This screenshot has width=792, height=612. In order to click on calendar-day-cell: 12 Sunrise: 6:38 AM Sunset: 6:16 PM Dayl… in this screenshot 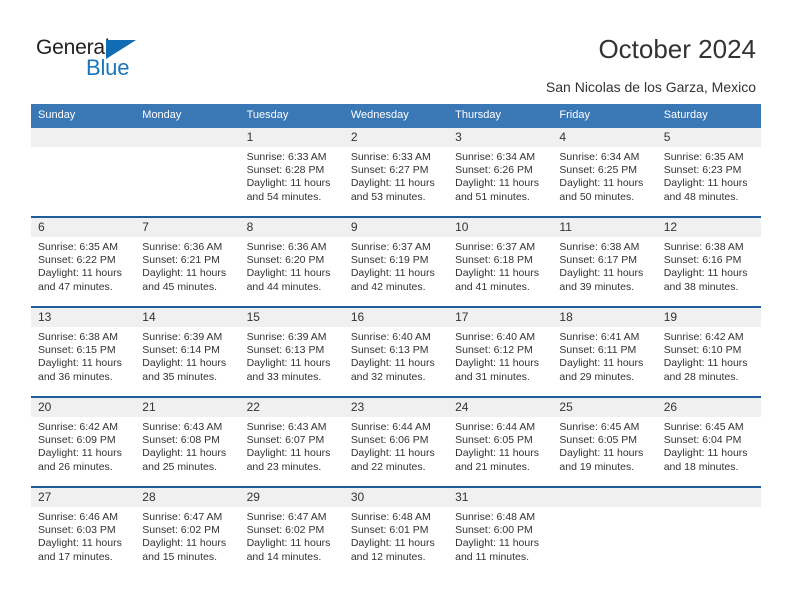, I will do `click(708, 262)`.